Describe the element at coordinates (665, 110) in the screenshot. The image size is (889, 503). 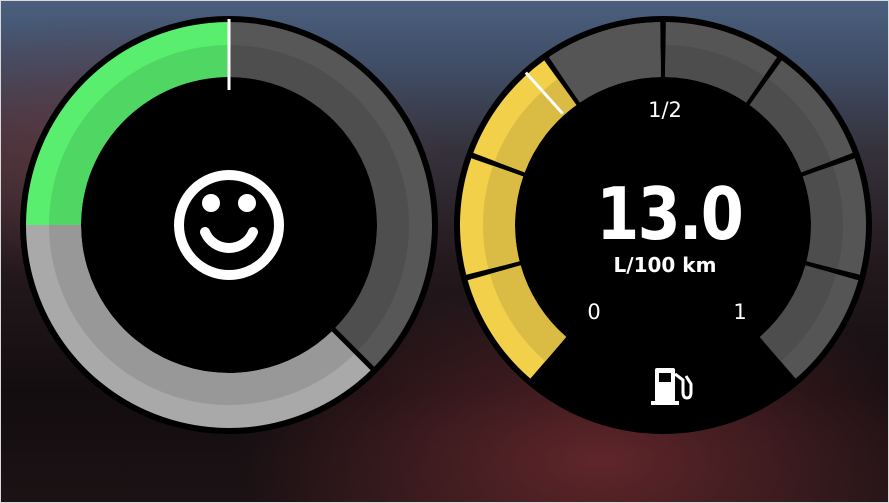
I see `scale-label-half: 1/2` at that location.